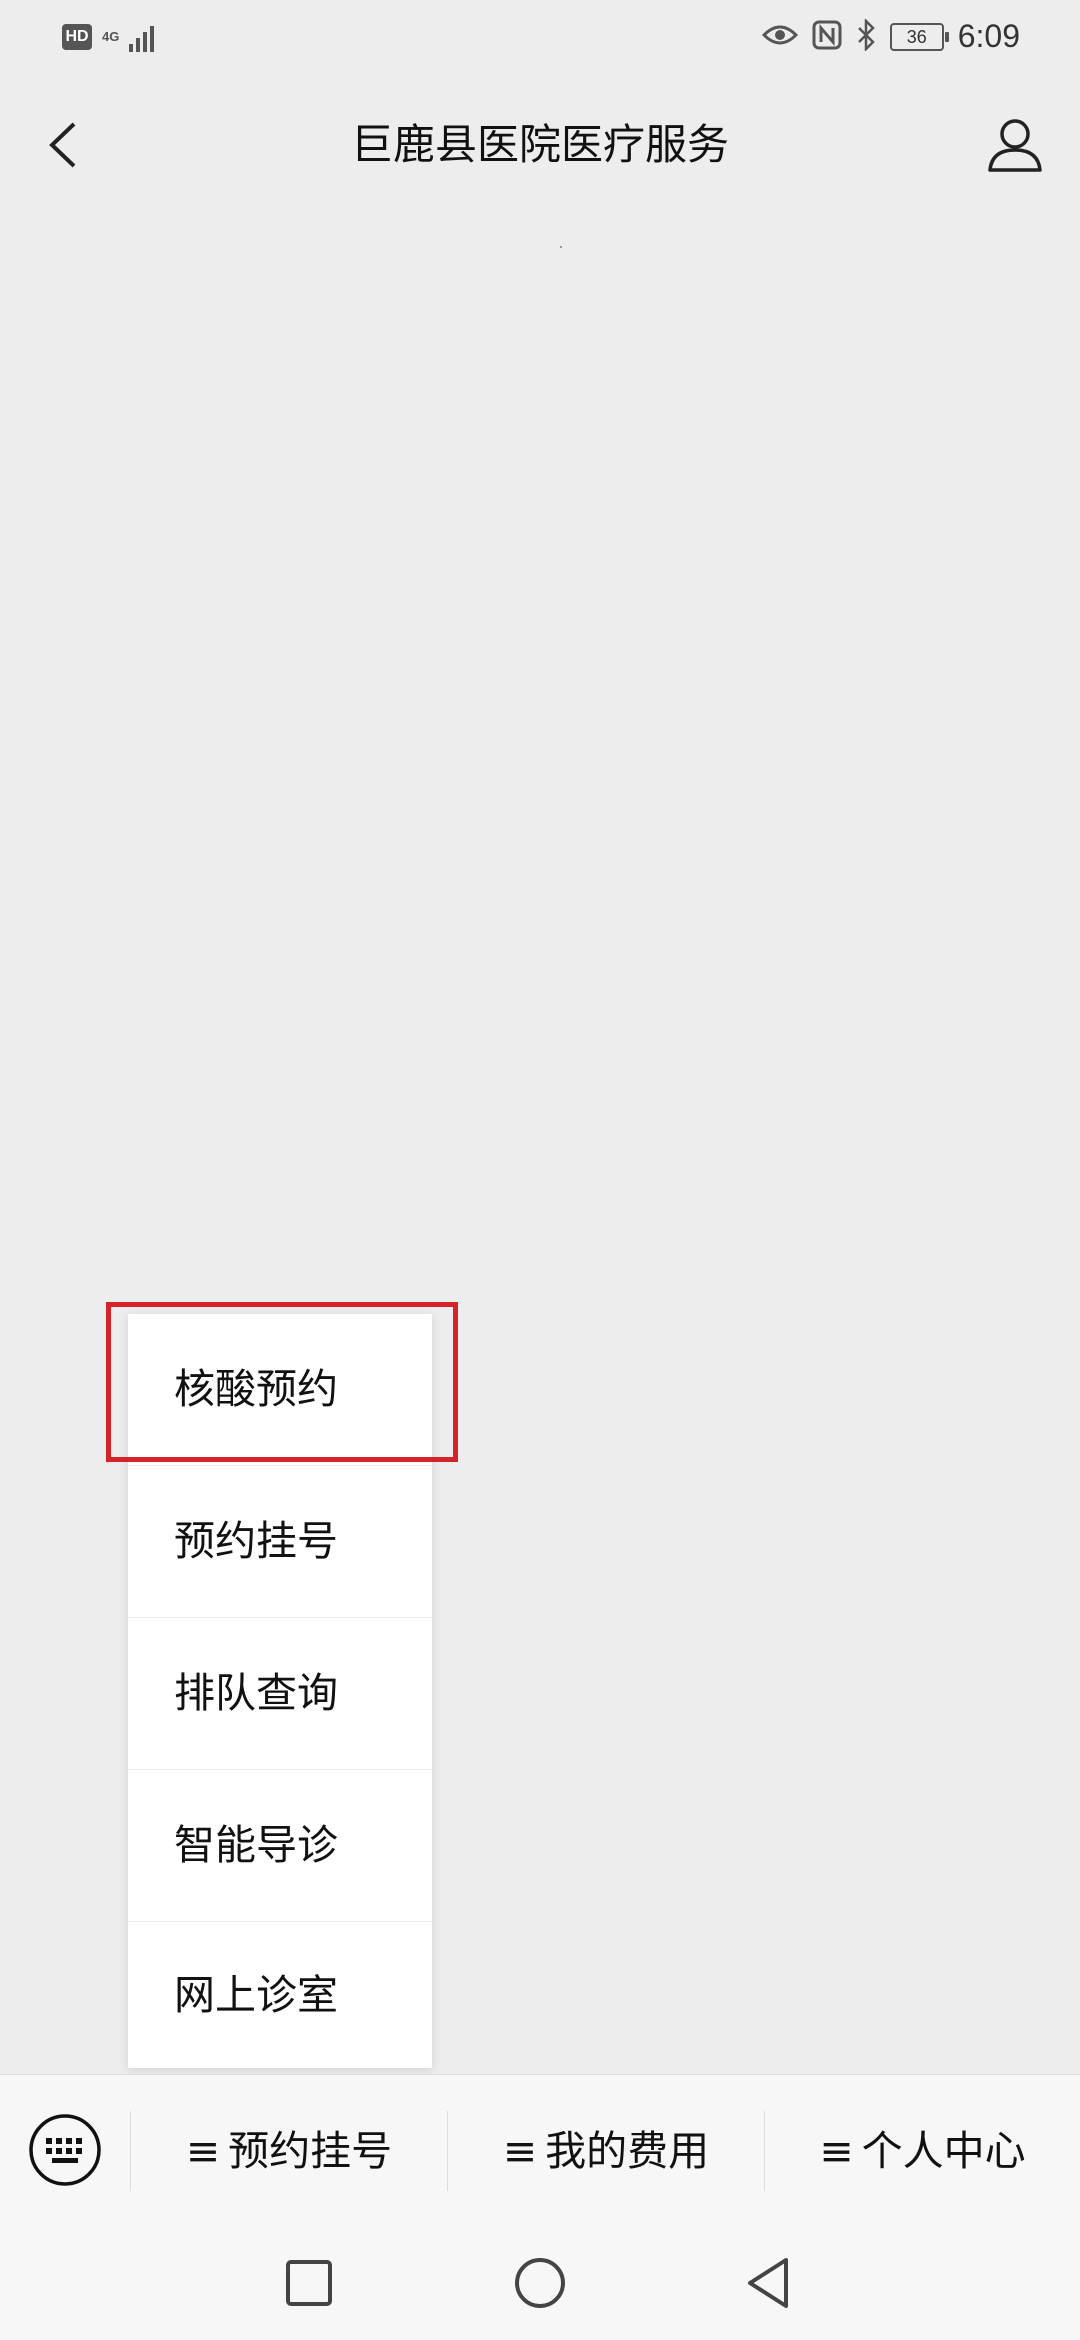  I want to click on tab-my-fees: ≡ 我的费用, so click(606, 2151).